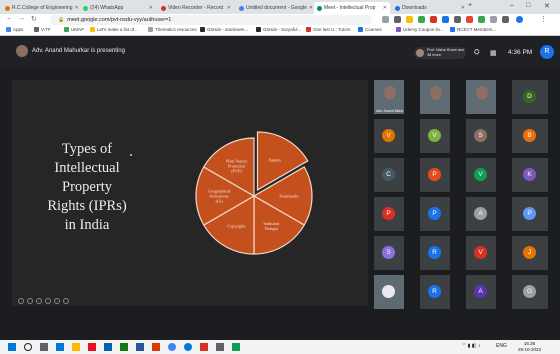  Describe the element at coordinates (512, 5) in the screenshot. I see `minimize-button: –` at that location.